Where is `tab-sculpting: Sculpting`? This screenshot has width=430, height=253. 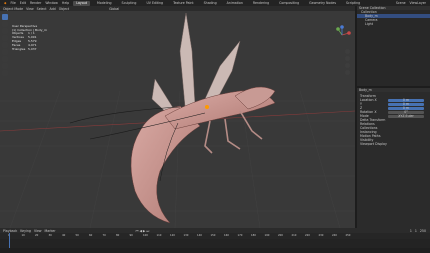
tab-sculpting: Sculpting is located at coordinates (129, 3).